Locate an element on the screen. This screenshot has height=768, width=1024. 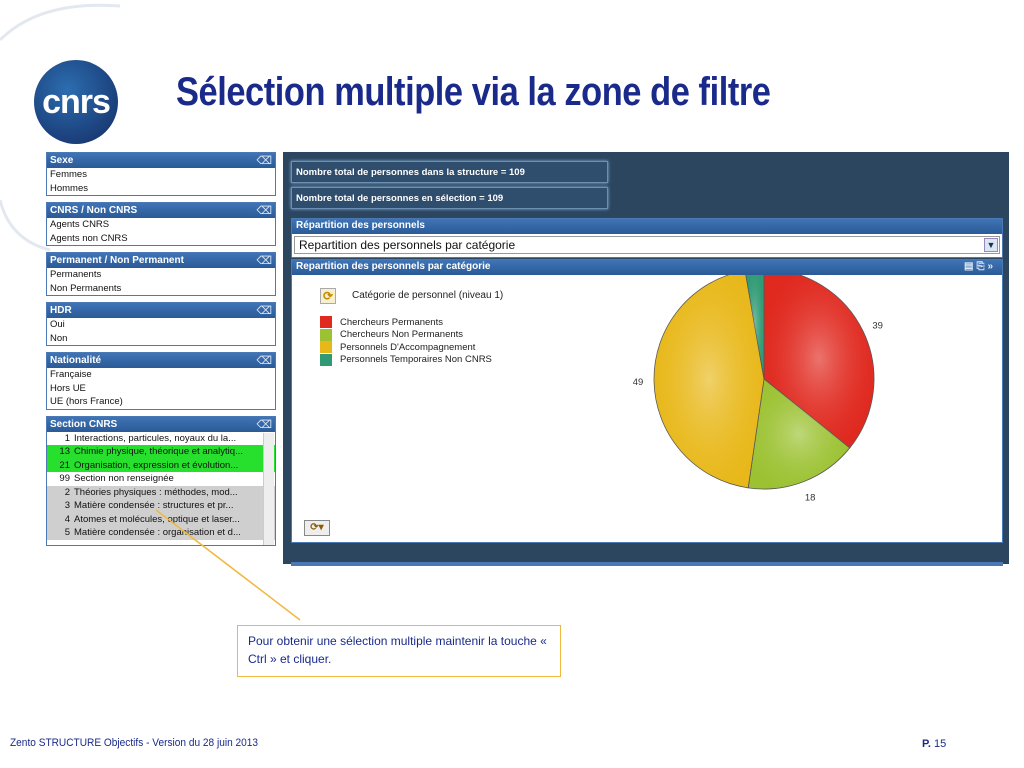
section-number: 99 is located at coordinates (64, 478).